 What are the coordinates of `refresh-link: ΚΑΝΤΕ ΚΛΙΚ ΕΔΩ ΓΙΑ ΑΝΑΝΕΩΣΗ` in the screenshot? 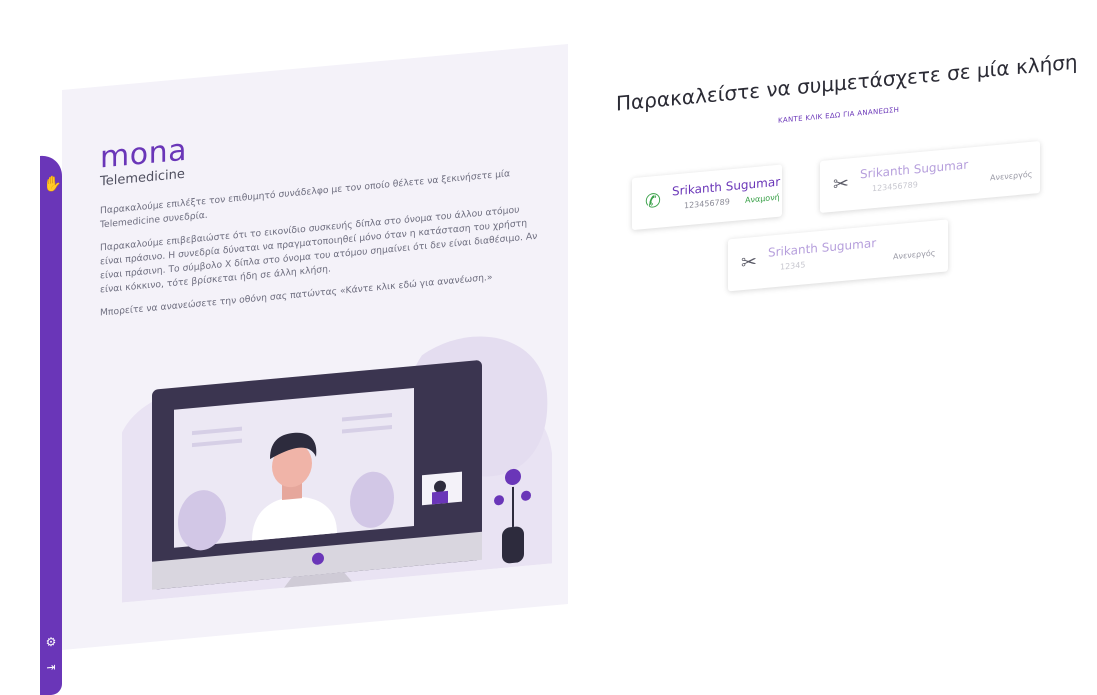 It's located at (838, 115).